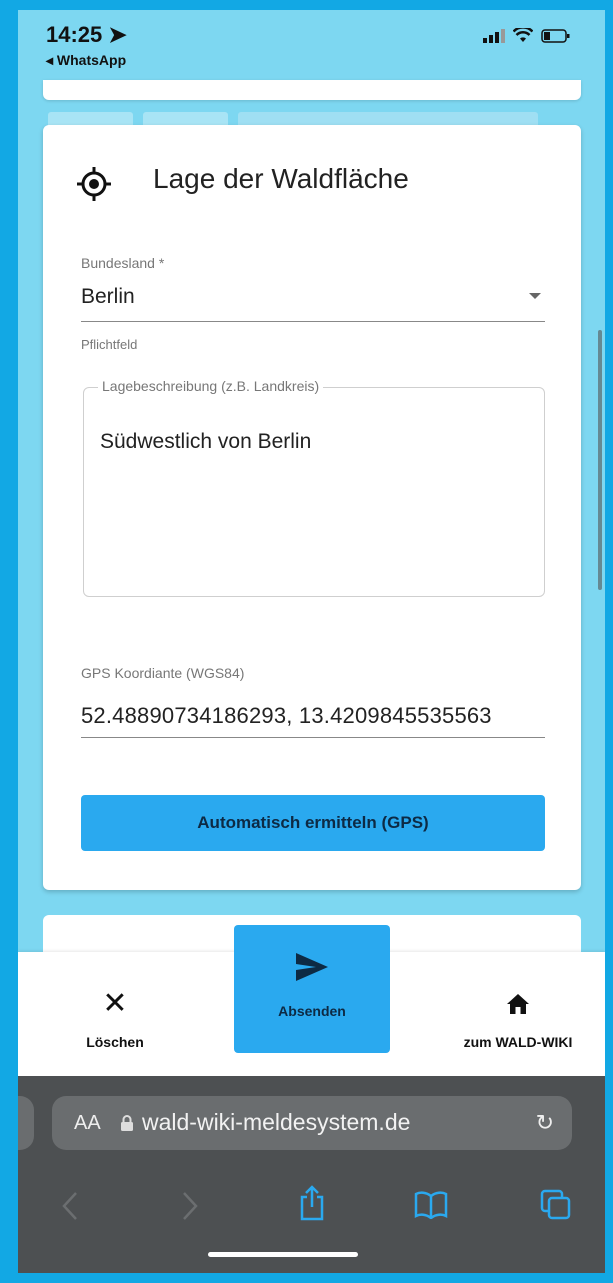 This screenshot has width=613, height=1283. I want to click on send-button: Absenden, so click(312, 989).